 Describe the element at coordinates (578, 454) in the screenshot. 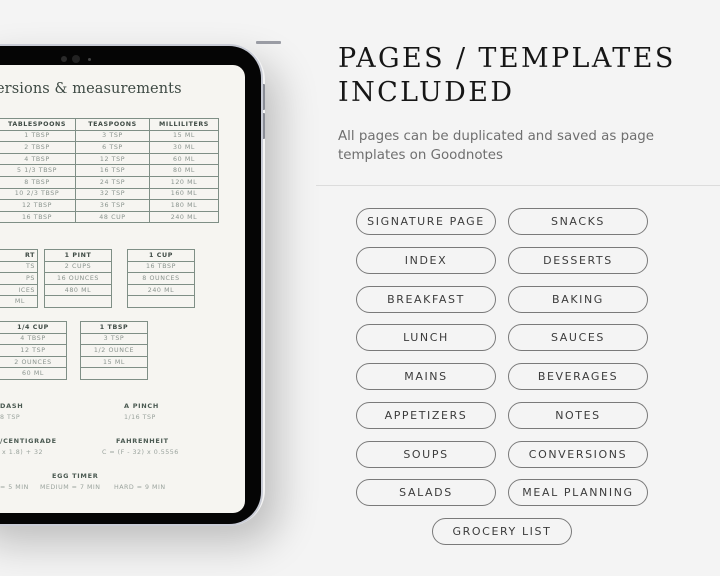

I see `template-pill-conversions: CONVERSIONS` at that location.